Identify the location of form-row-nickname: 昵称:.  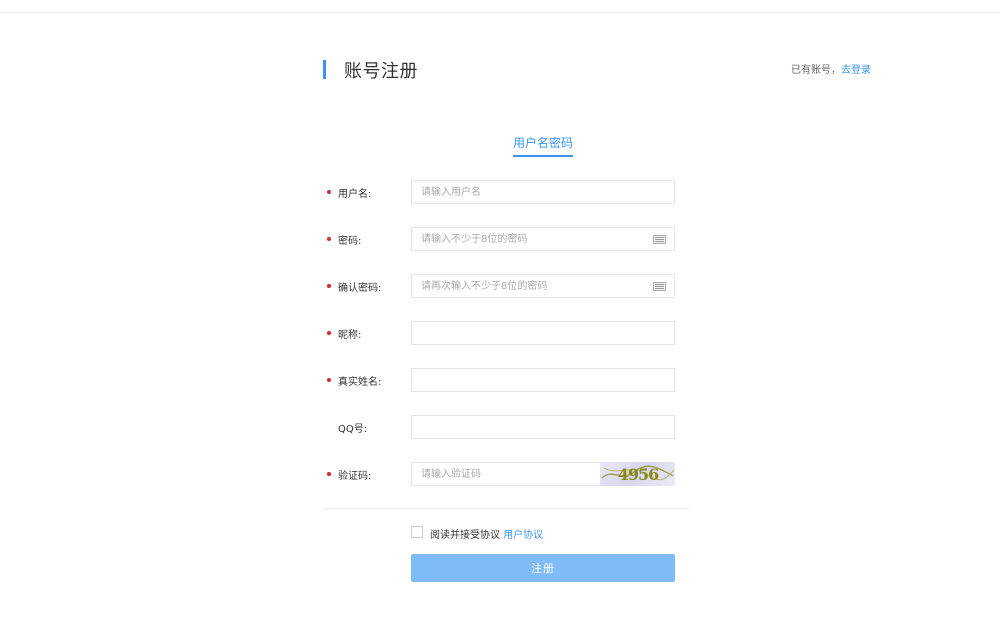
(500, 334).